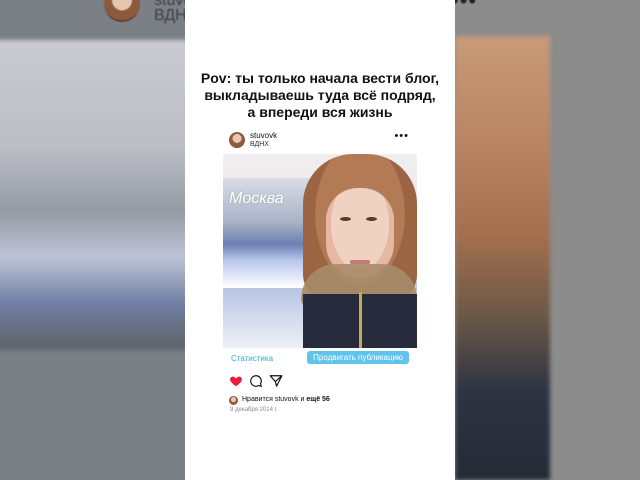 Image resolution: width=640 pixels, height=480 pixels. What do you see at coordinates (268, 233) in the screenshot?
I see `photo-winter-scene: Москва` at bounding box center [268, 233].